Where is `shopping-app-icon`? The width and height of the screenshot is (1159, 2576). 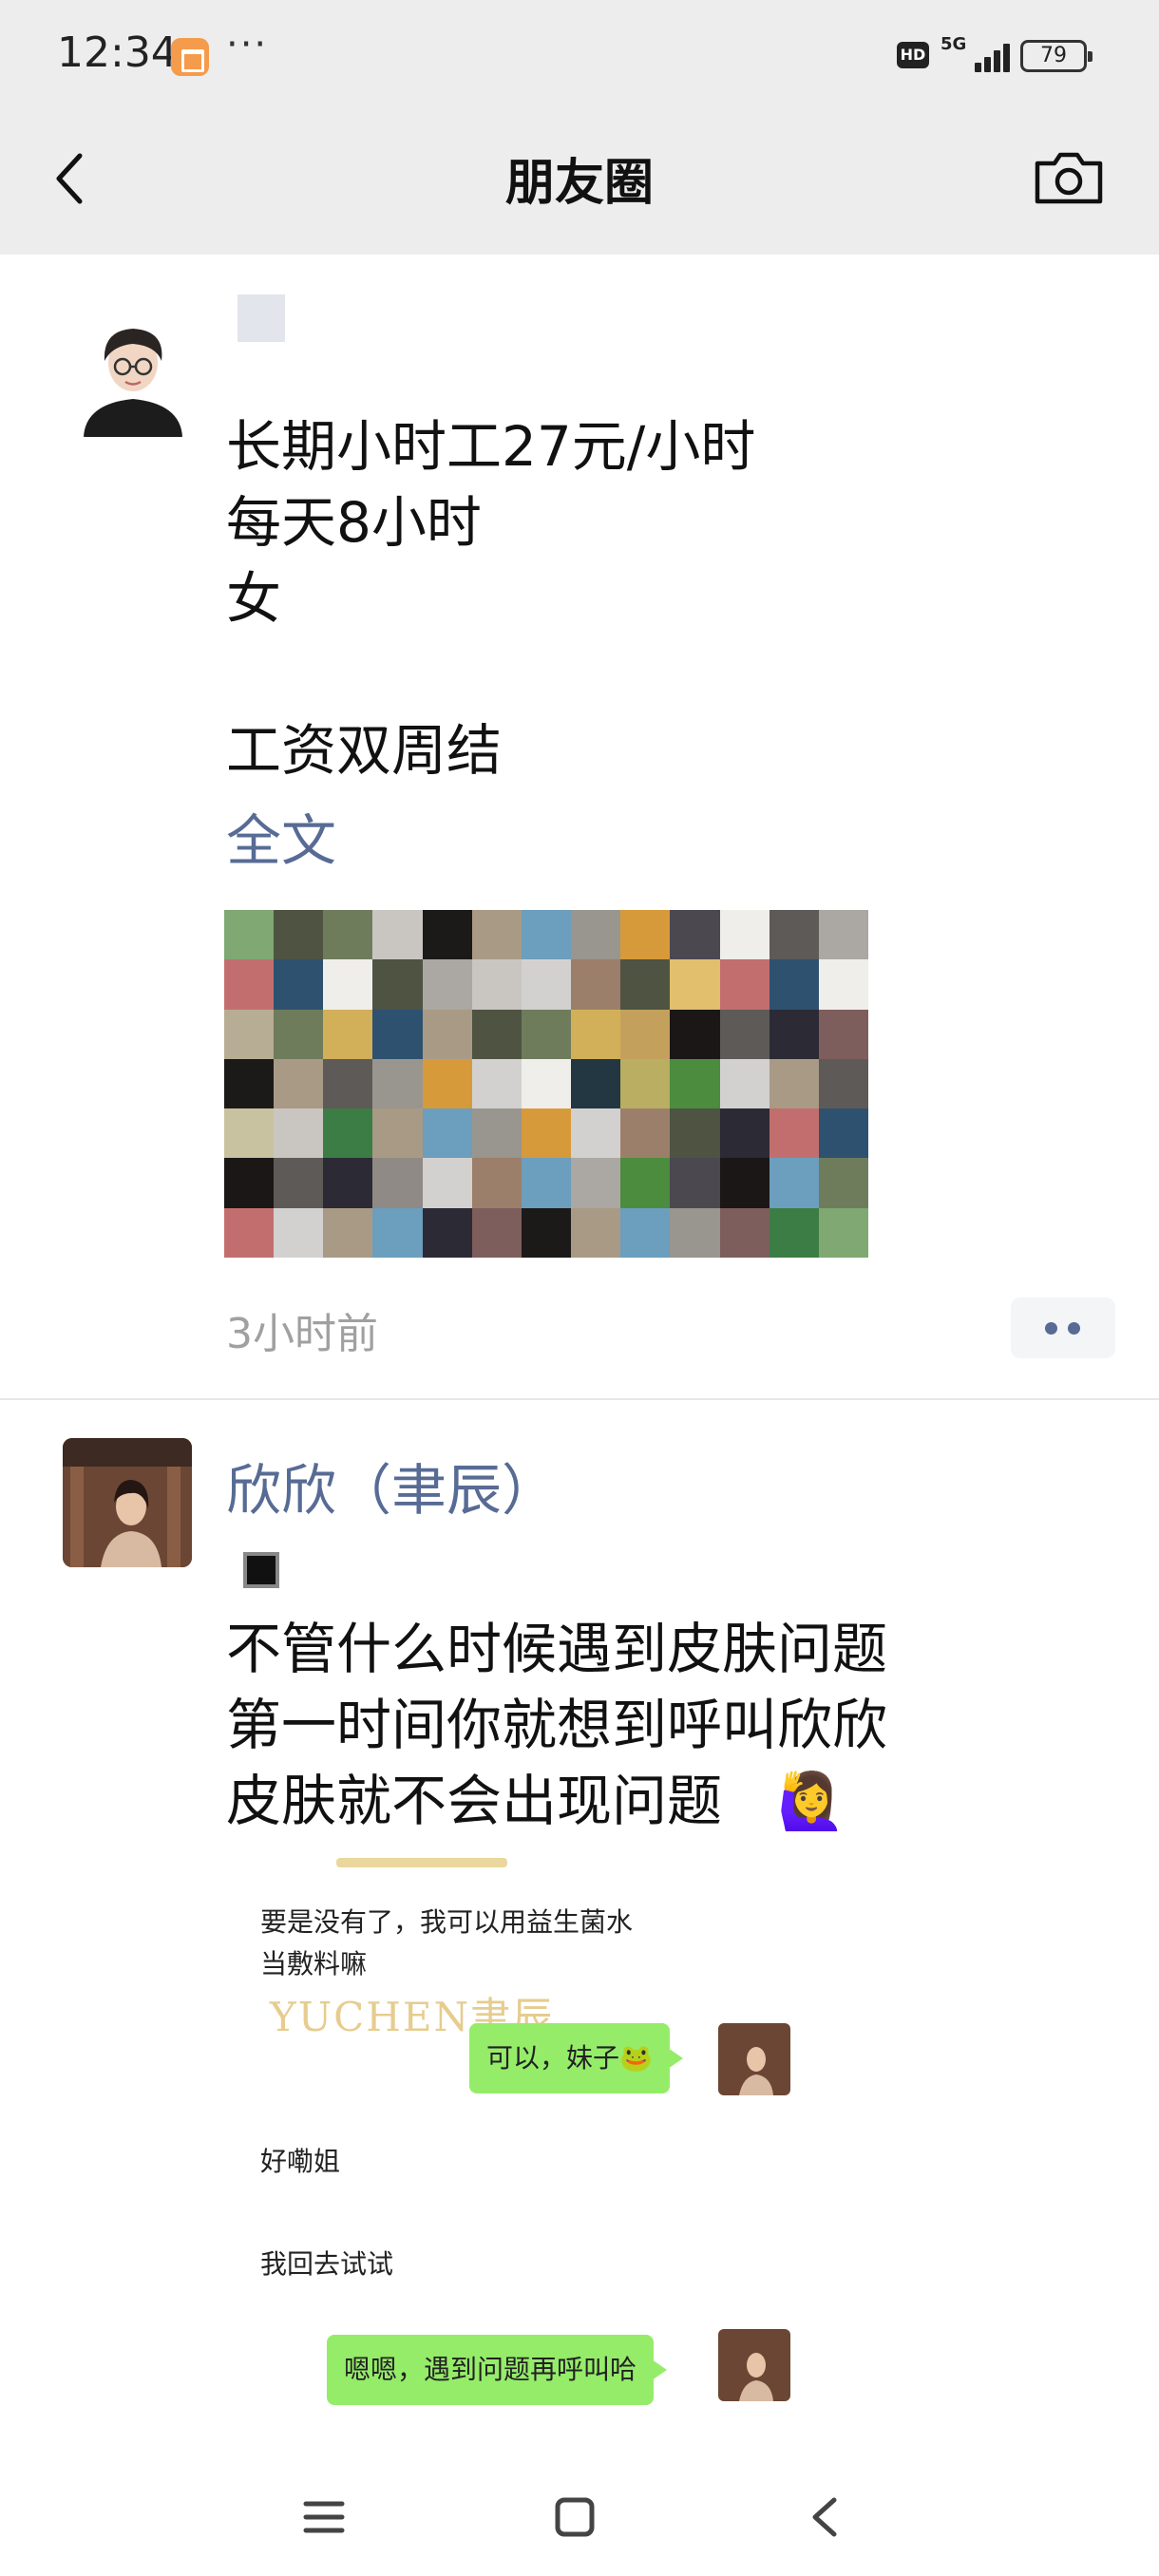 shopping-app-icon is located at coordinates (190, 57).